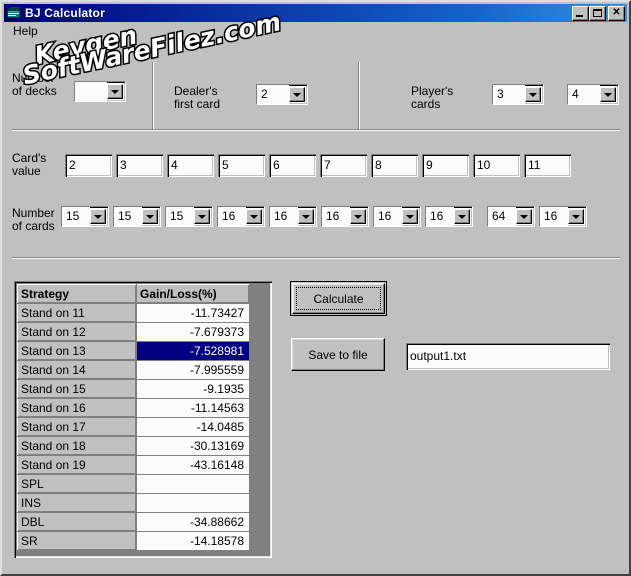 This screenshot has width=631, height=576. What do you see at coordinates (77, 313) in the screenshot?
I see `cell-strategy: Stand on 11` at bounding box center [77, 313].